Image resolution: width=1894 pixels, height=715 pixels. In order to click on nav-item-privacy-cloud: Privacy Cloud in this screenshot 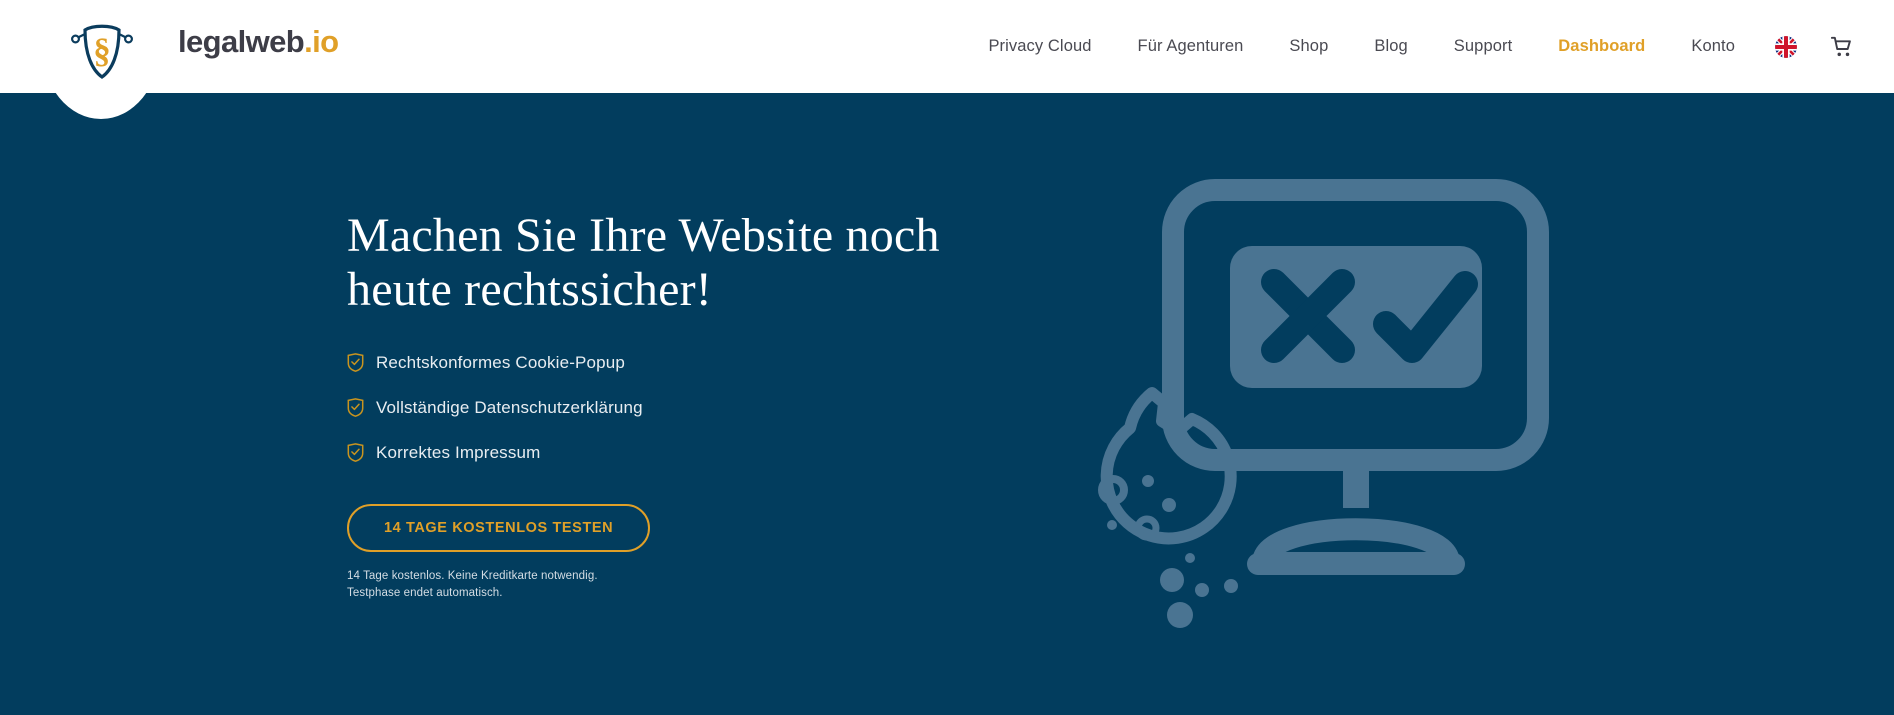, I will do `click(1039, 46)`.